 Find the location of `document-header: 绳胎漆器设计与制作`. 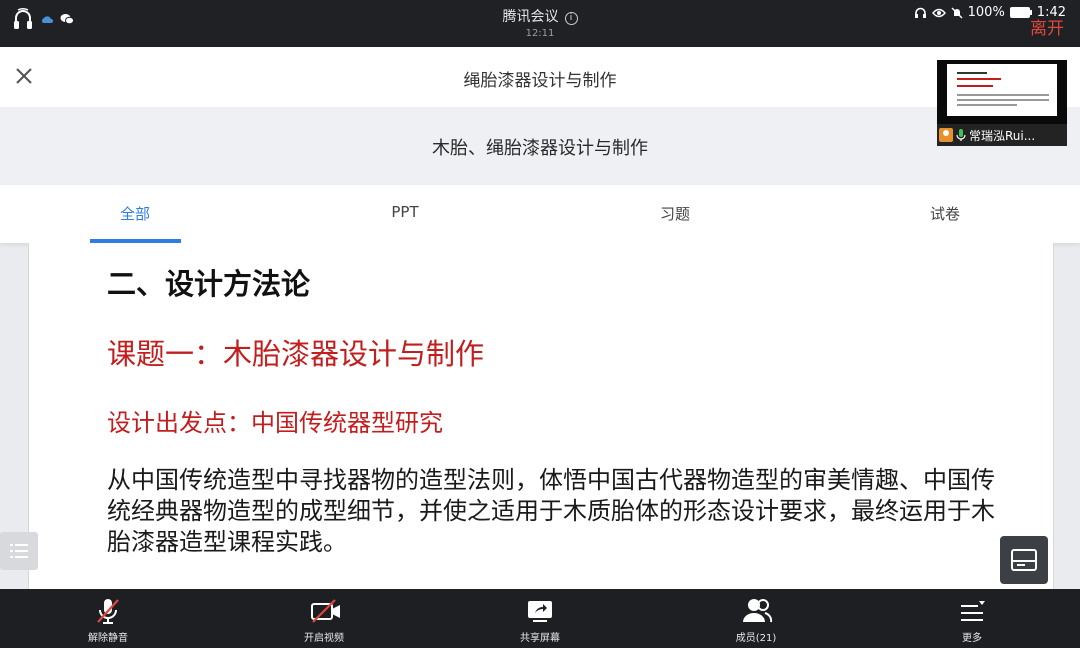

document-header: 绳胎漆器设计与制作 is located at coordinates (540, 77).